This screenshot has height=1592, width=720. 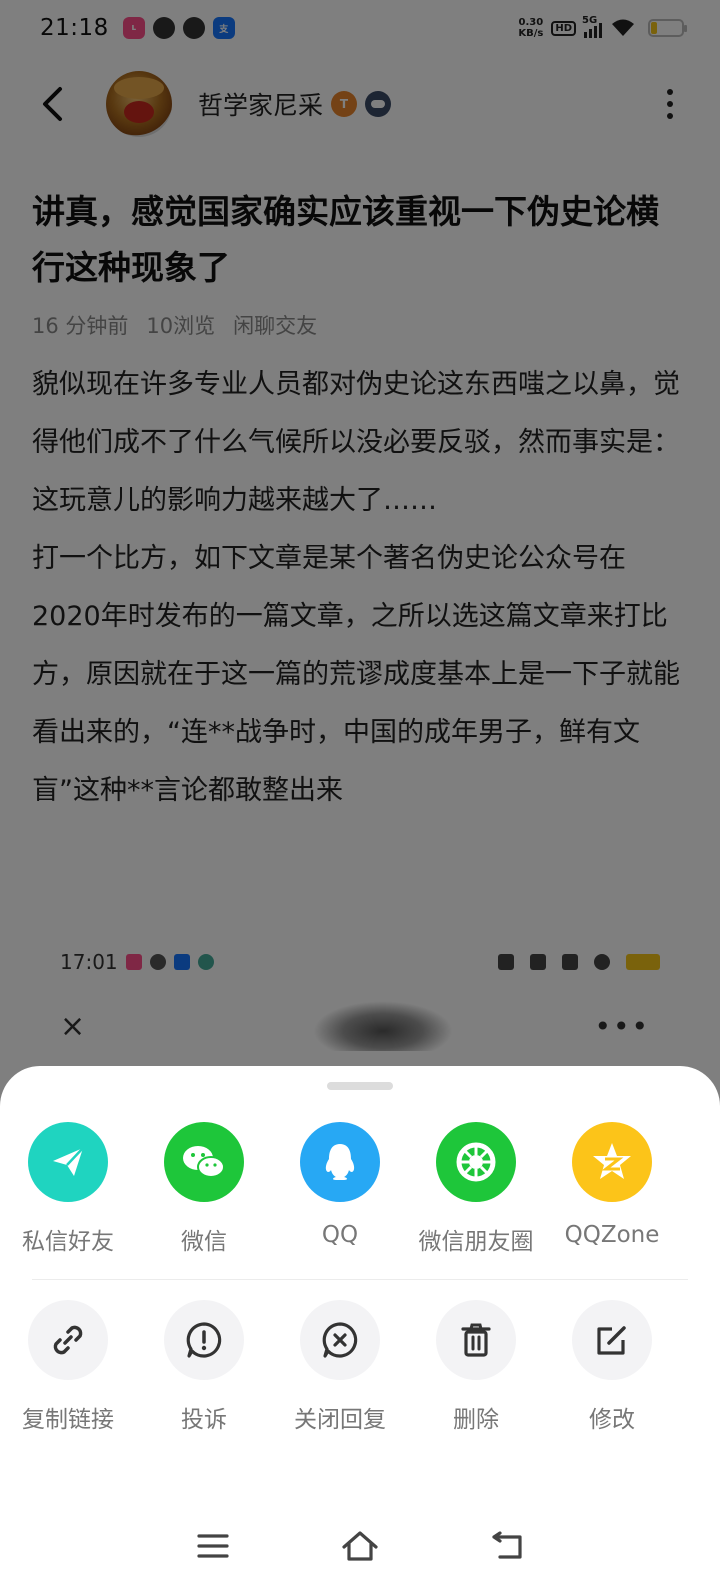 I want to click on paper-plane-icon, so click(x=68, y=1162).